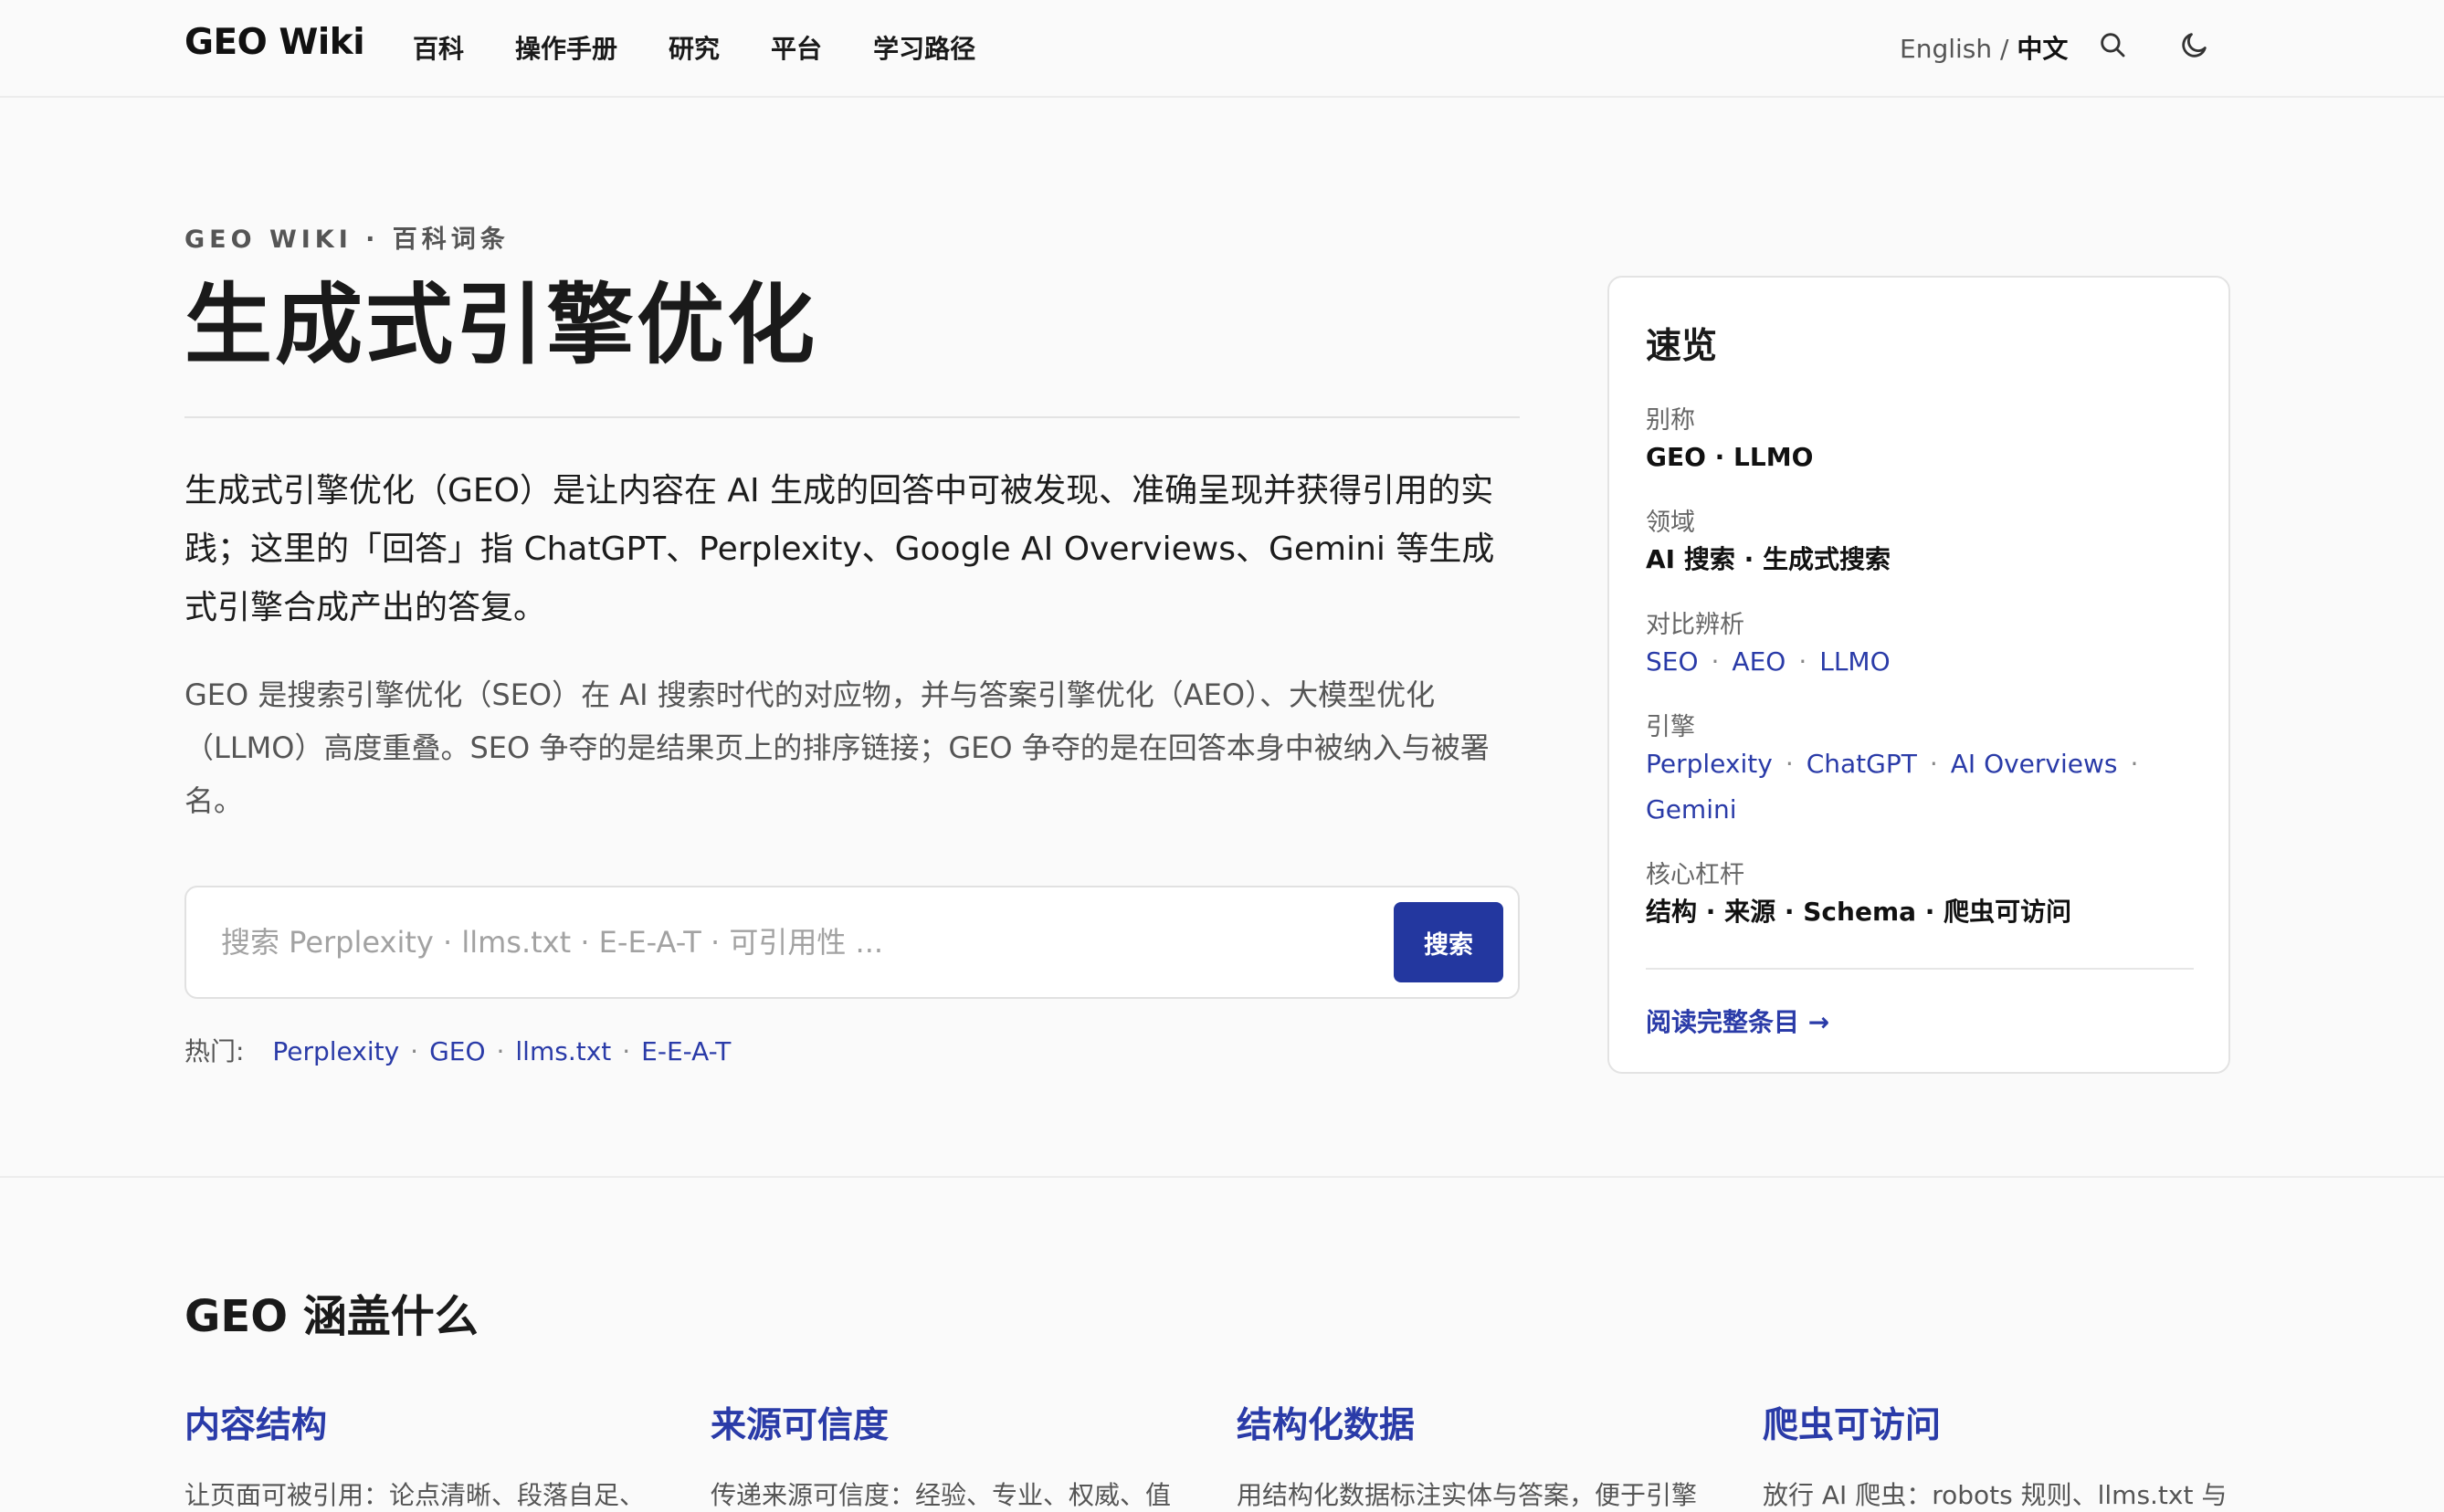 Image resolution: width=2444 pixels, height=1512 pixels. What do you see at coordinates (787, 942) in the screenshot?
I see `search-input` at bounding box center [787, 942].